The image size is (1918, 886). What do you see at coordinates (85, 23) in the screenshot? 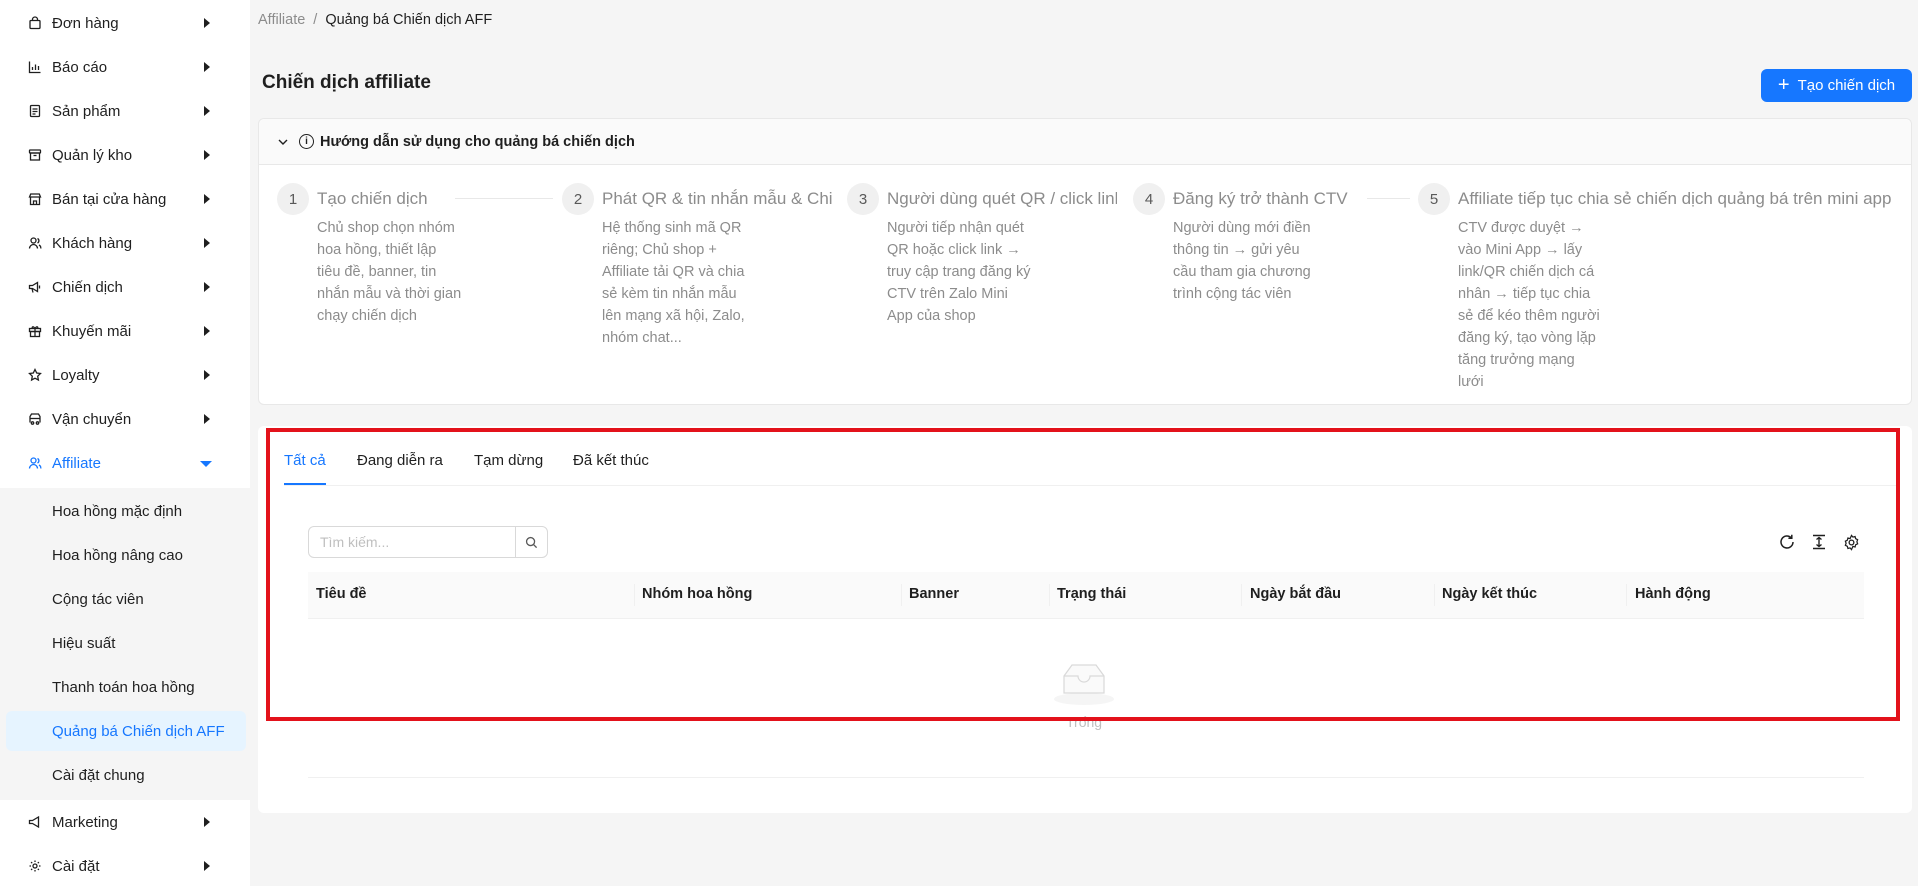
I see `sidebar-item-label: Đơn hàng` at bounding box center [85, 23].